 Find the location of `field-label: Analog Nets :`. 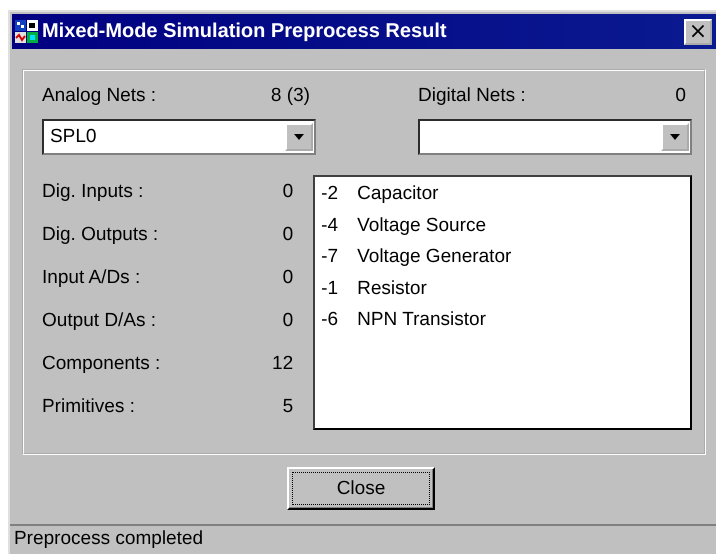

field-label: Analog Nets : is located at coordinates (99, 96).